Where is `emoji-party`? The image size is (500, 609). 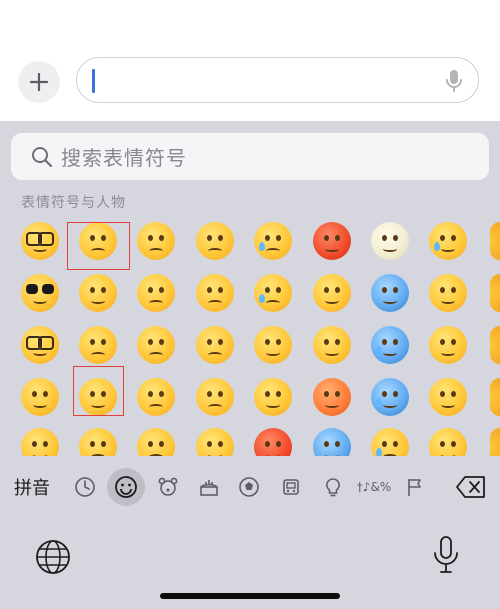 emoji-party is located at coordinates (40, 439).